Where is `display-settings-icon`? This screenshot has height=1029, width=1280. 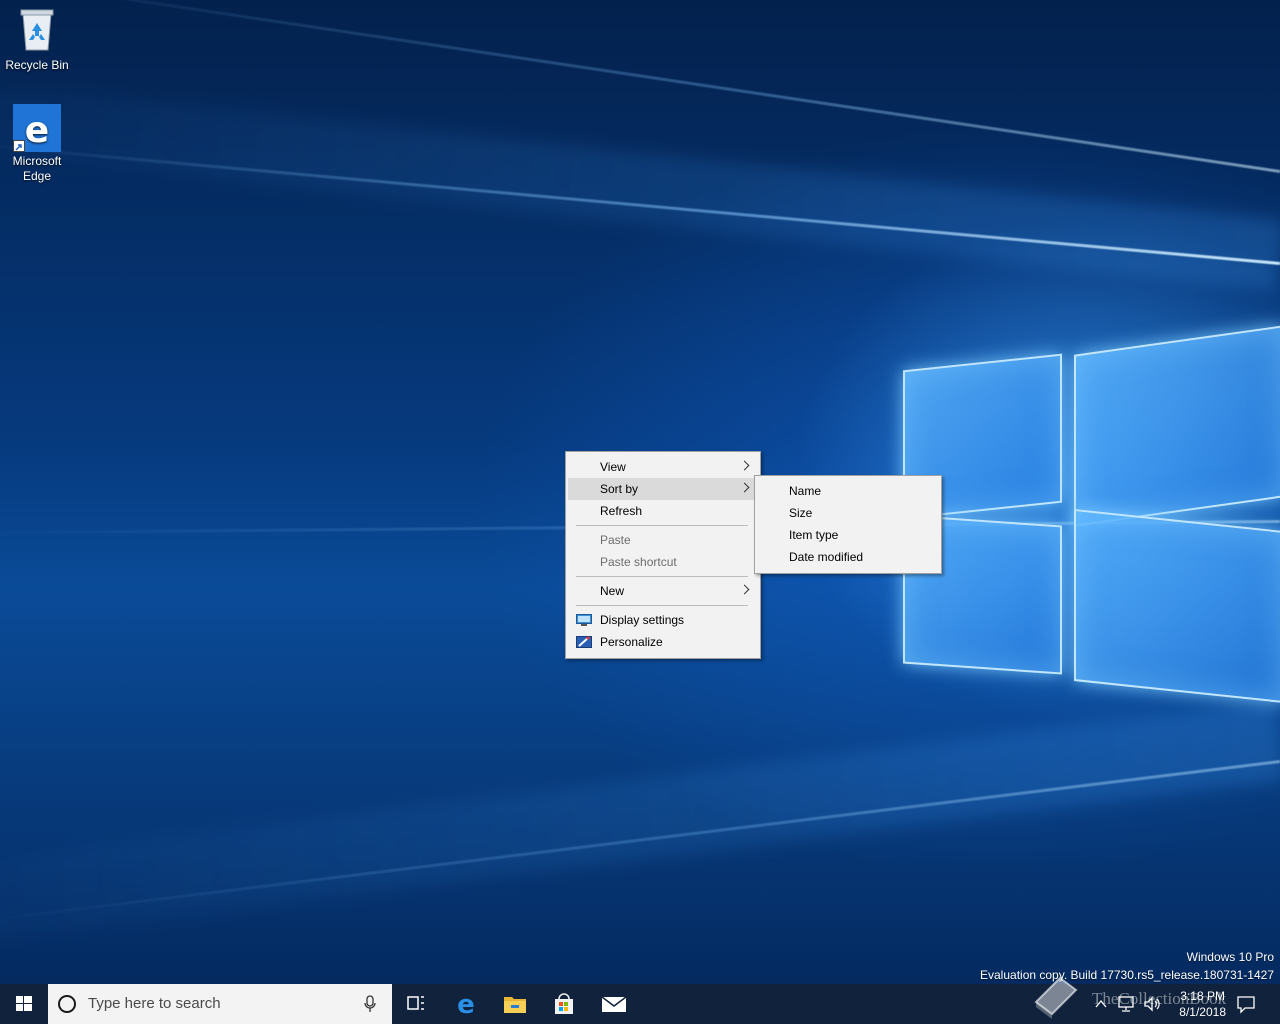
display-settings-icon is located at coordinates (584, 620).